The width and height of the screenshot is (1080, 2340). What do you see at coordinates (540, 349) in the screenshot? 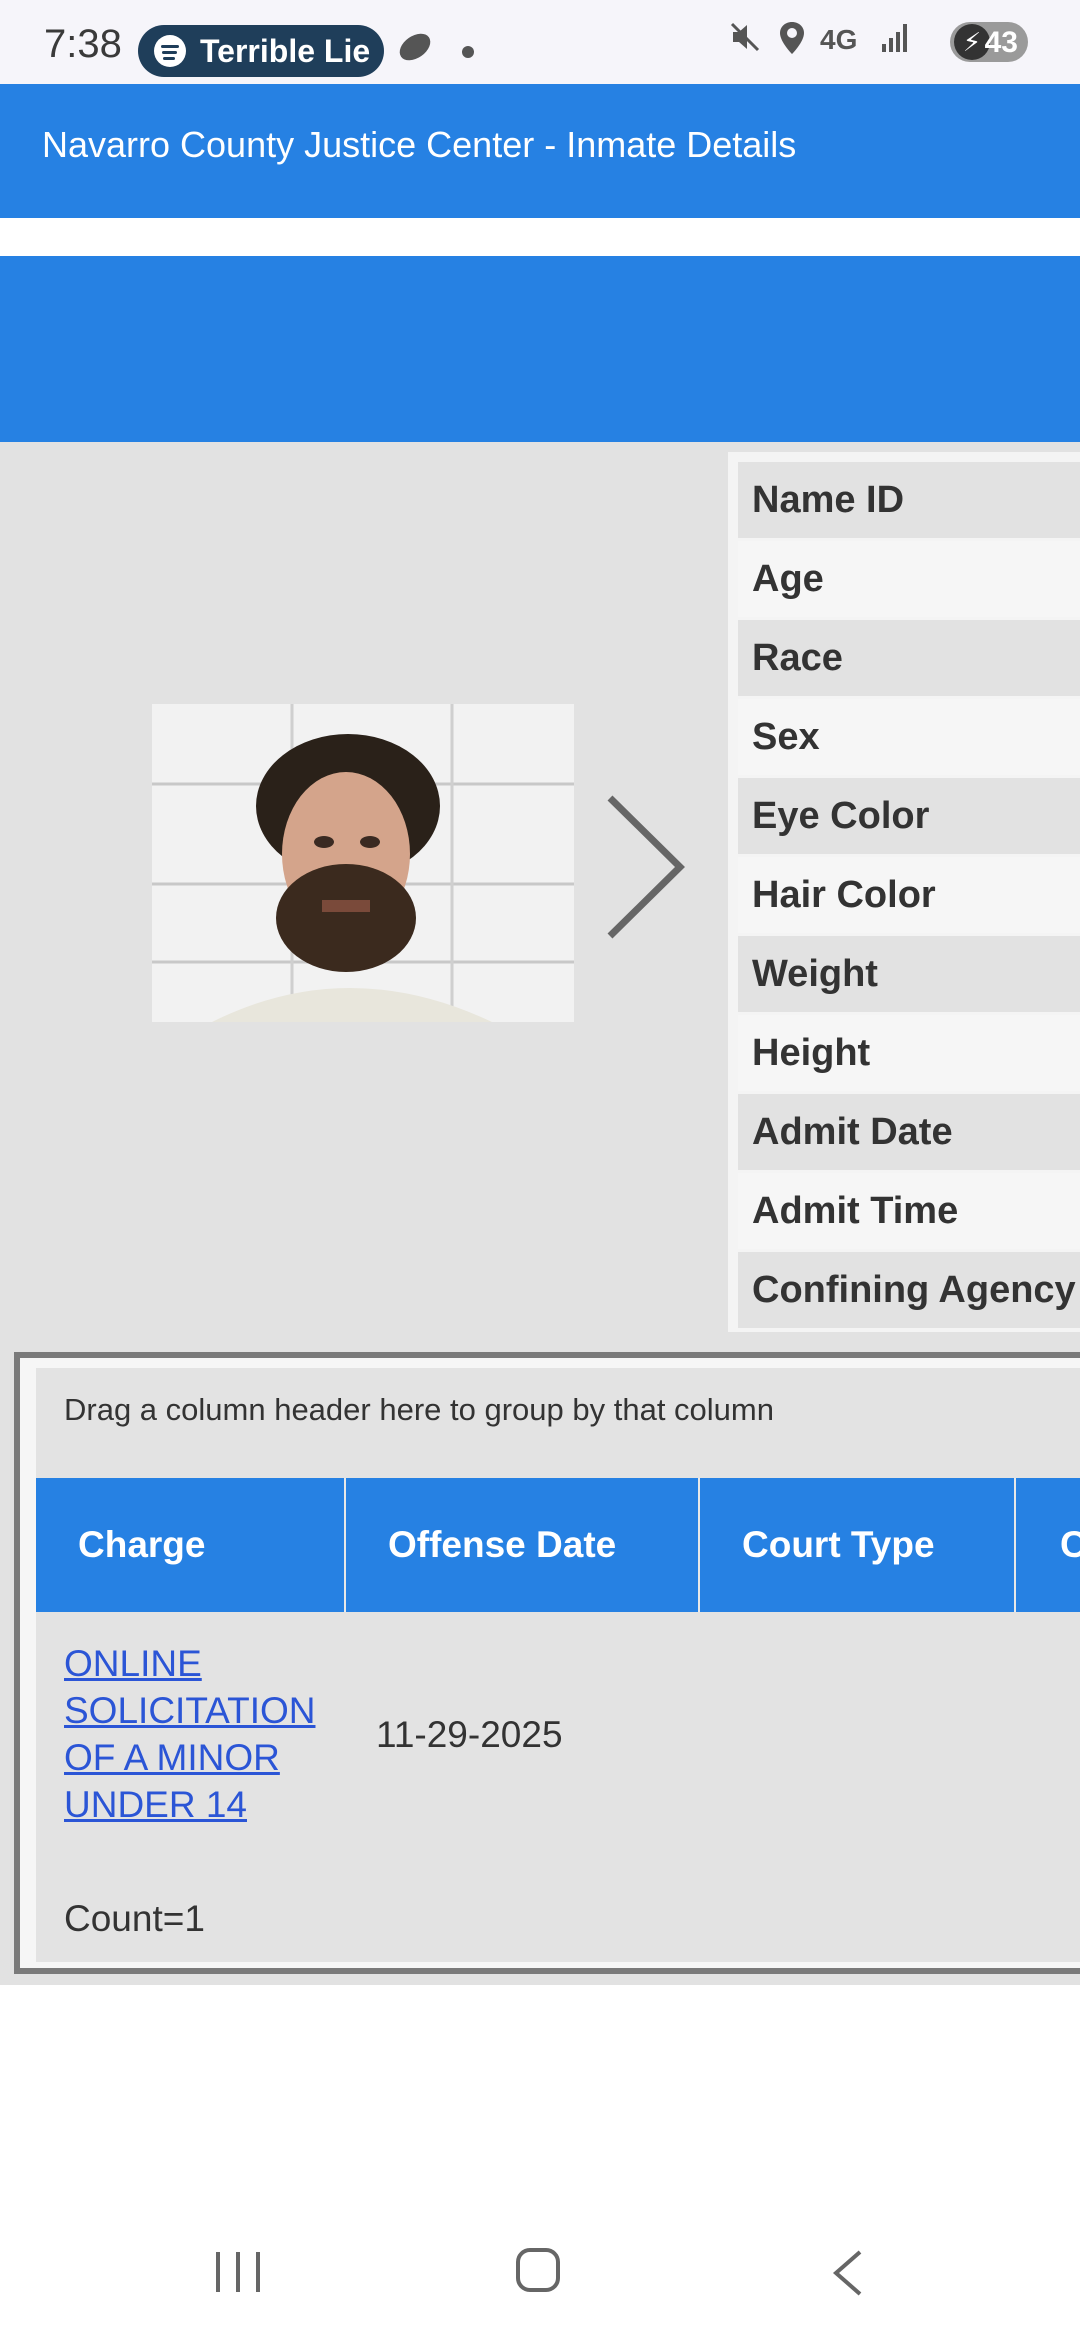
I see `header-banner` at bounding box center [540, 349].